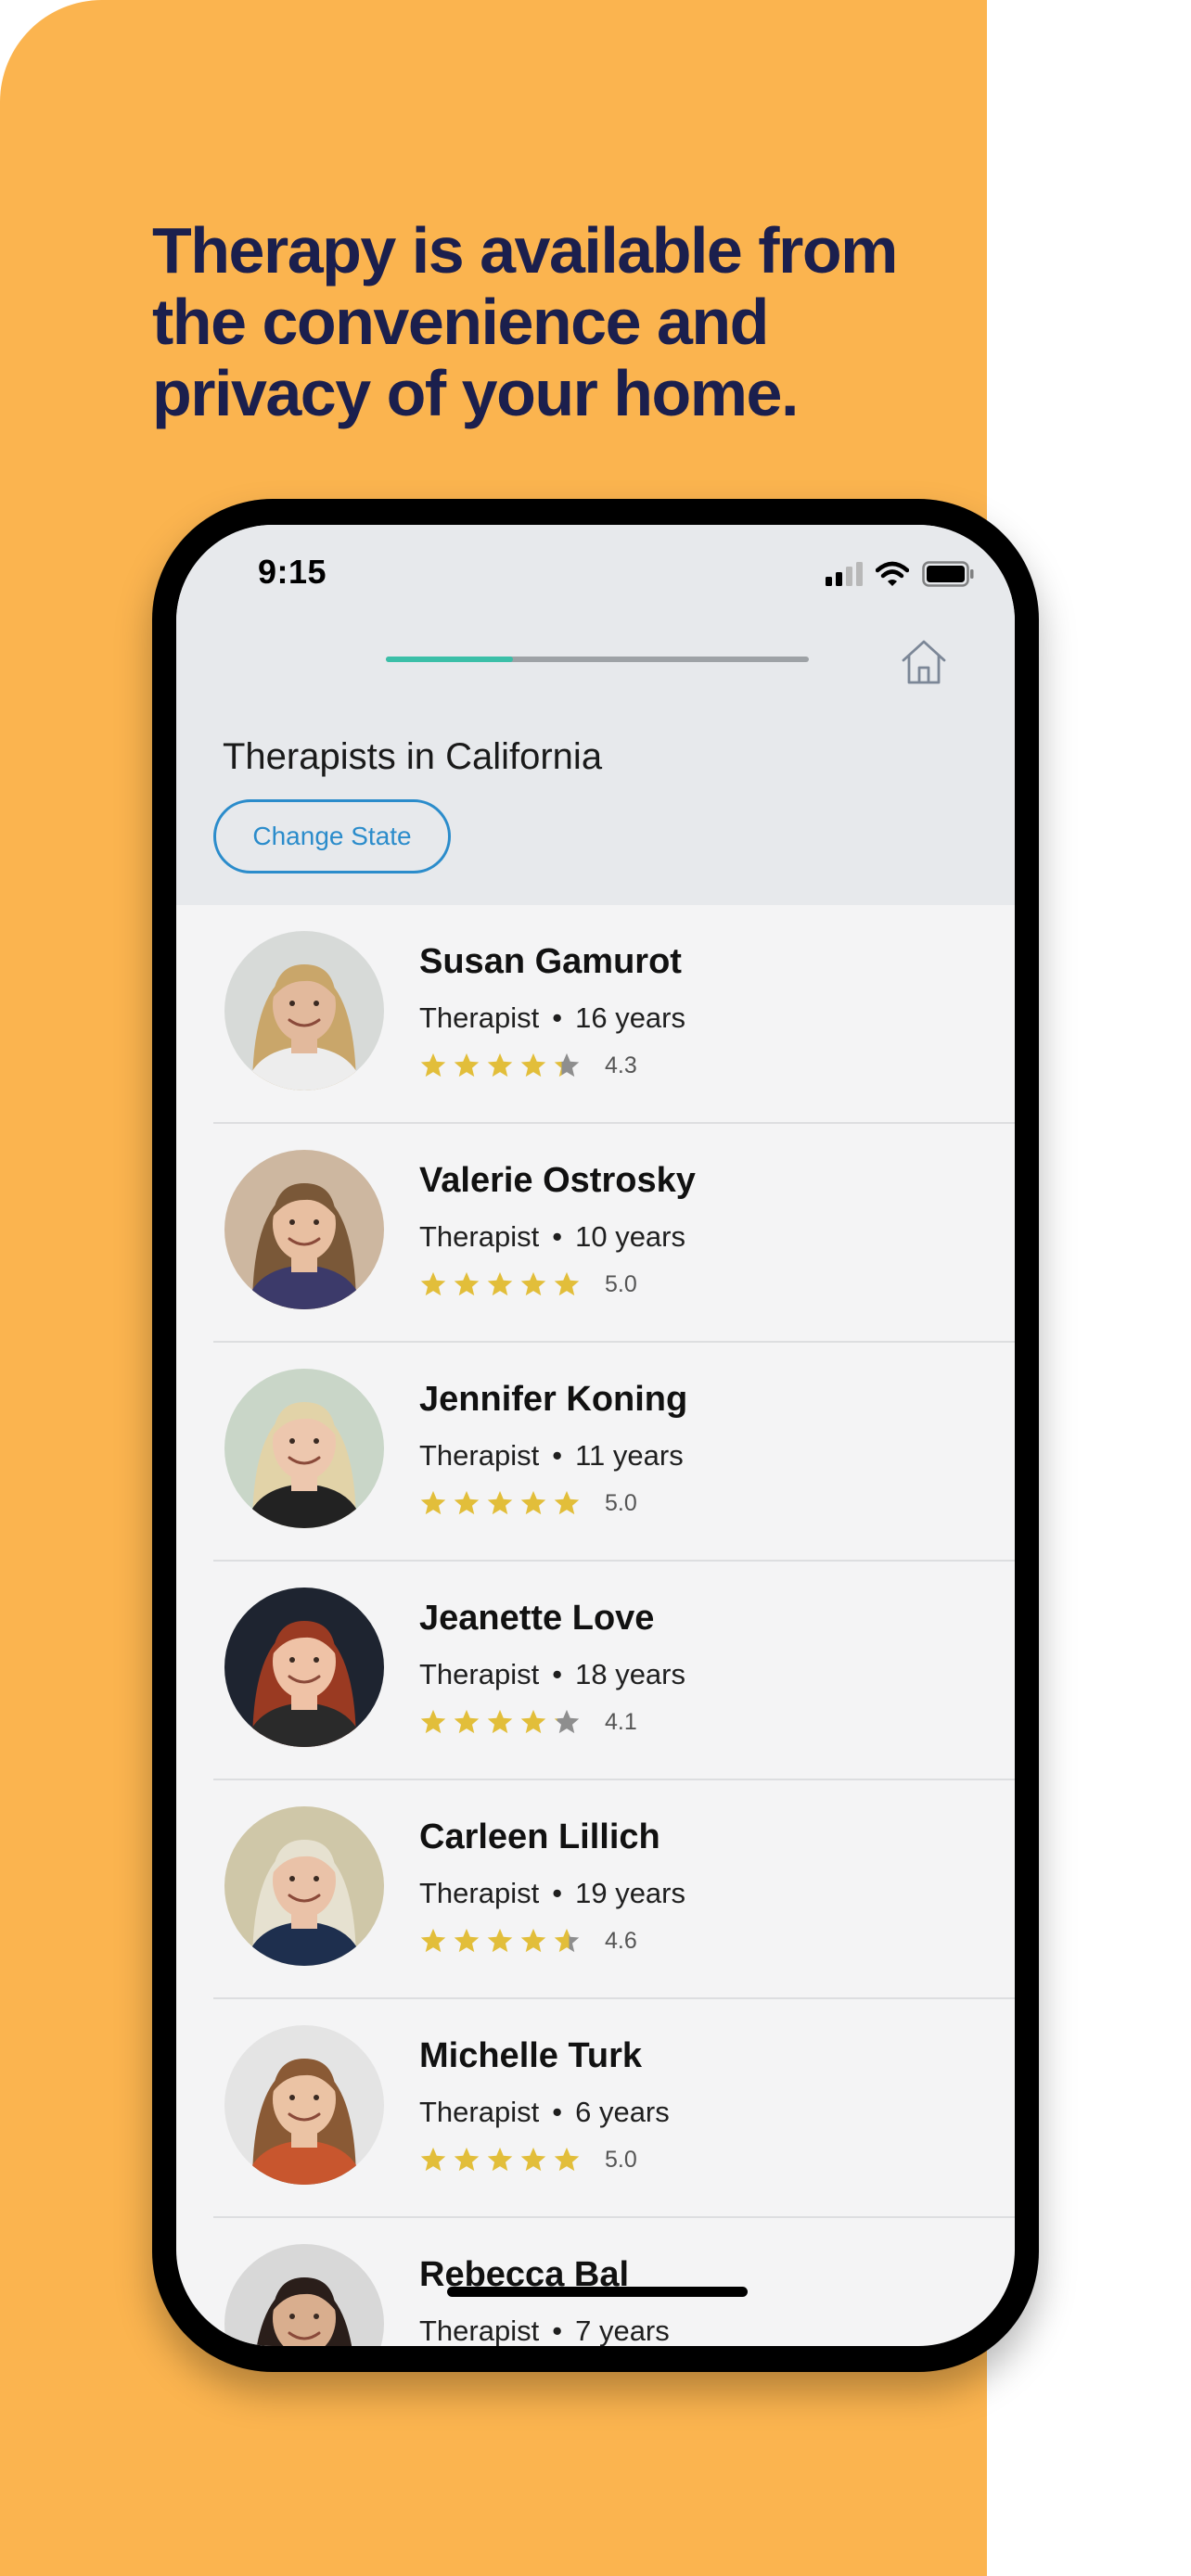 This screenshot has height=2576, width=1191. Describe the element at coordinates (537, 1619) in the screenshot. I see `therapist-name: Jeanette Love` at that location.